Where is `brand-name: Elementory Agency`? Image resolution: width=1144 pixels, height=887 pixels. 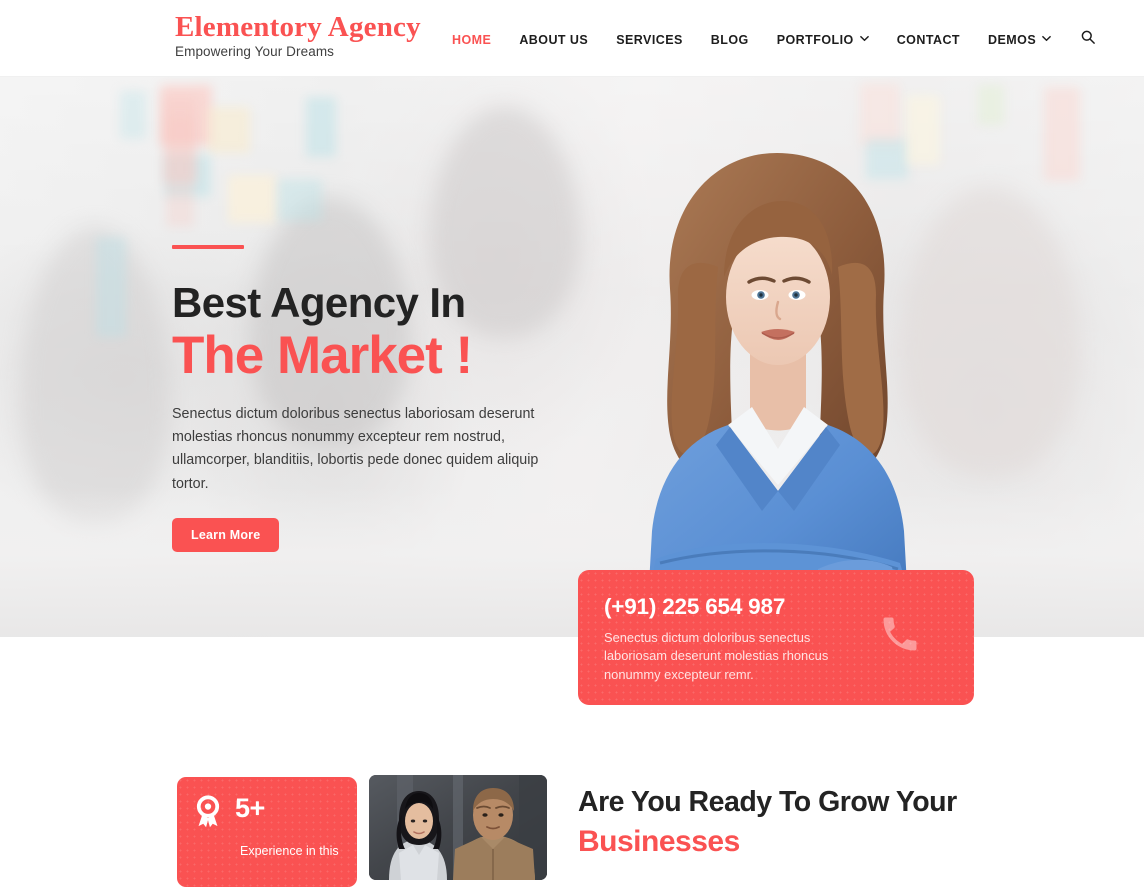 brand-name: Elementory Agency is located at coordinates (298, 27).